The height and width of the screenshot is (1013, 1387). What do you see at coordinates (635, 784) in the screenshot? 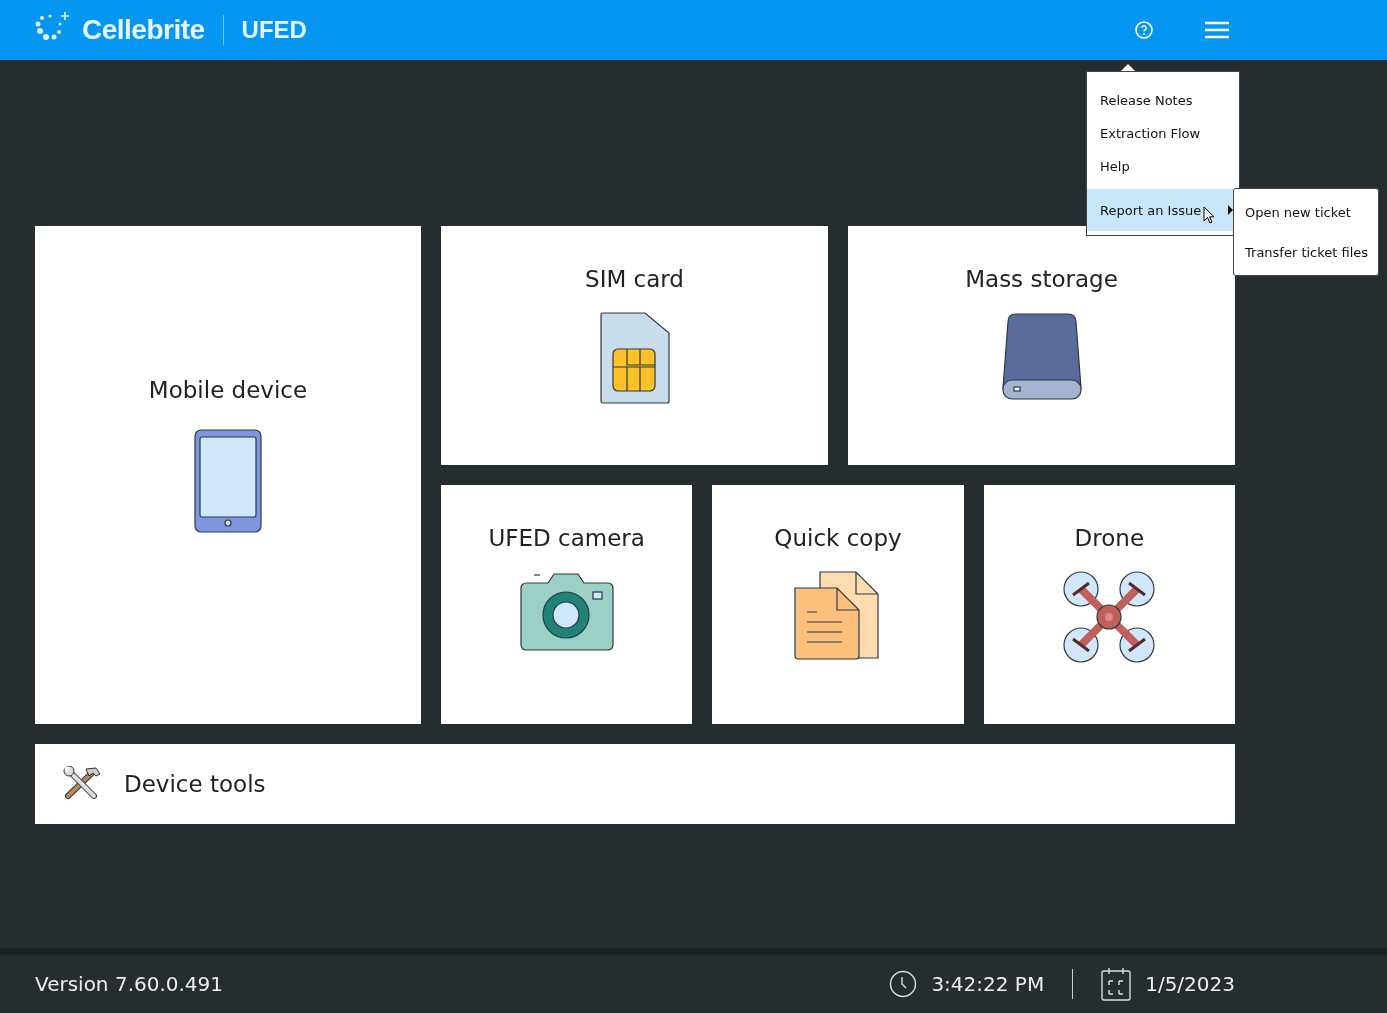
I see `device-tools-button: Device tools` at bounding box center [635, 784].